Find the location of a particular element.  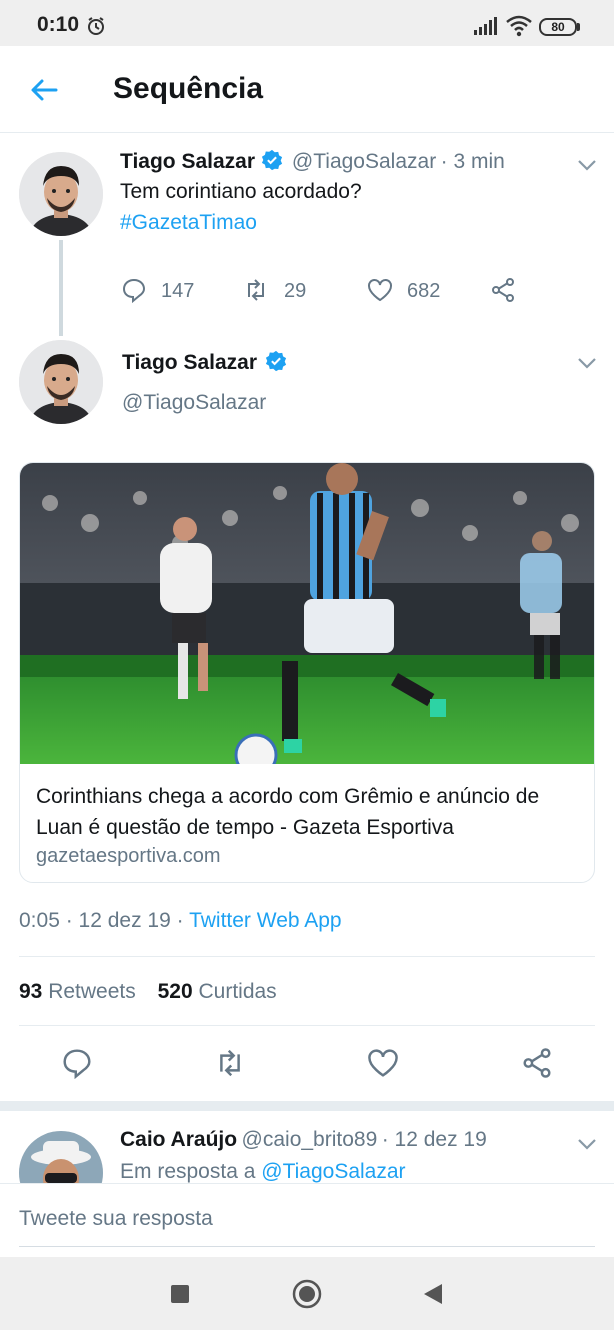

reply-header: Caio Araújo @caio_brito89 · 12 dez 19 is located at coordinates (303, 1140).